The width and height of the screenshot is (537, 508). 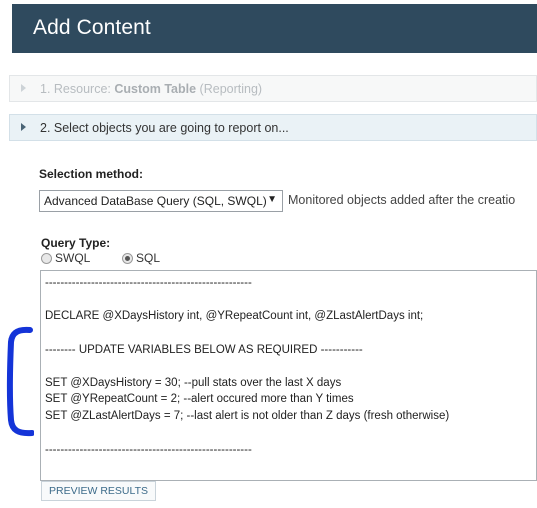 I want to click on preview-results-button: PREVIEW RESULTS, so click(x=98, y=491).